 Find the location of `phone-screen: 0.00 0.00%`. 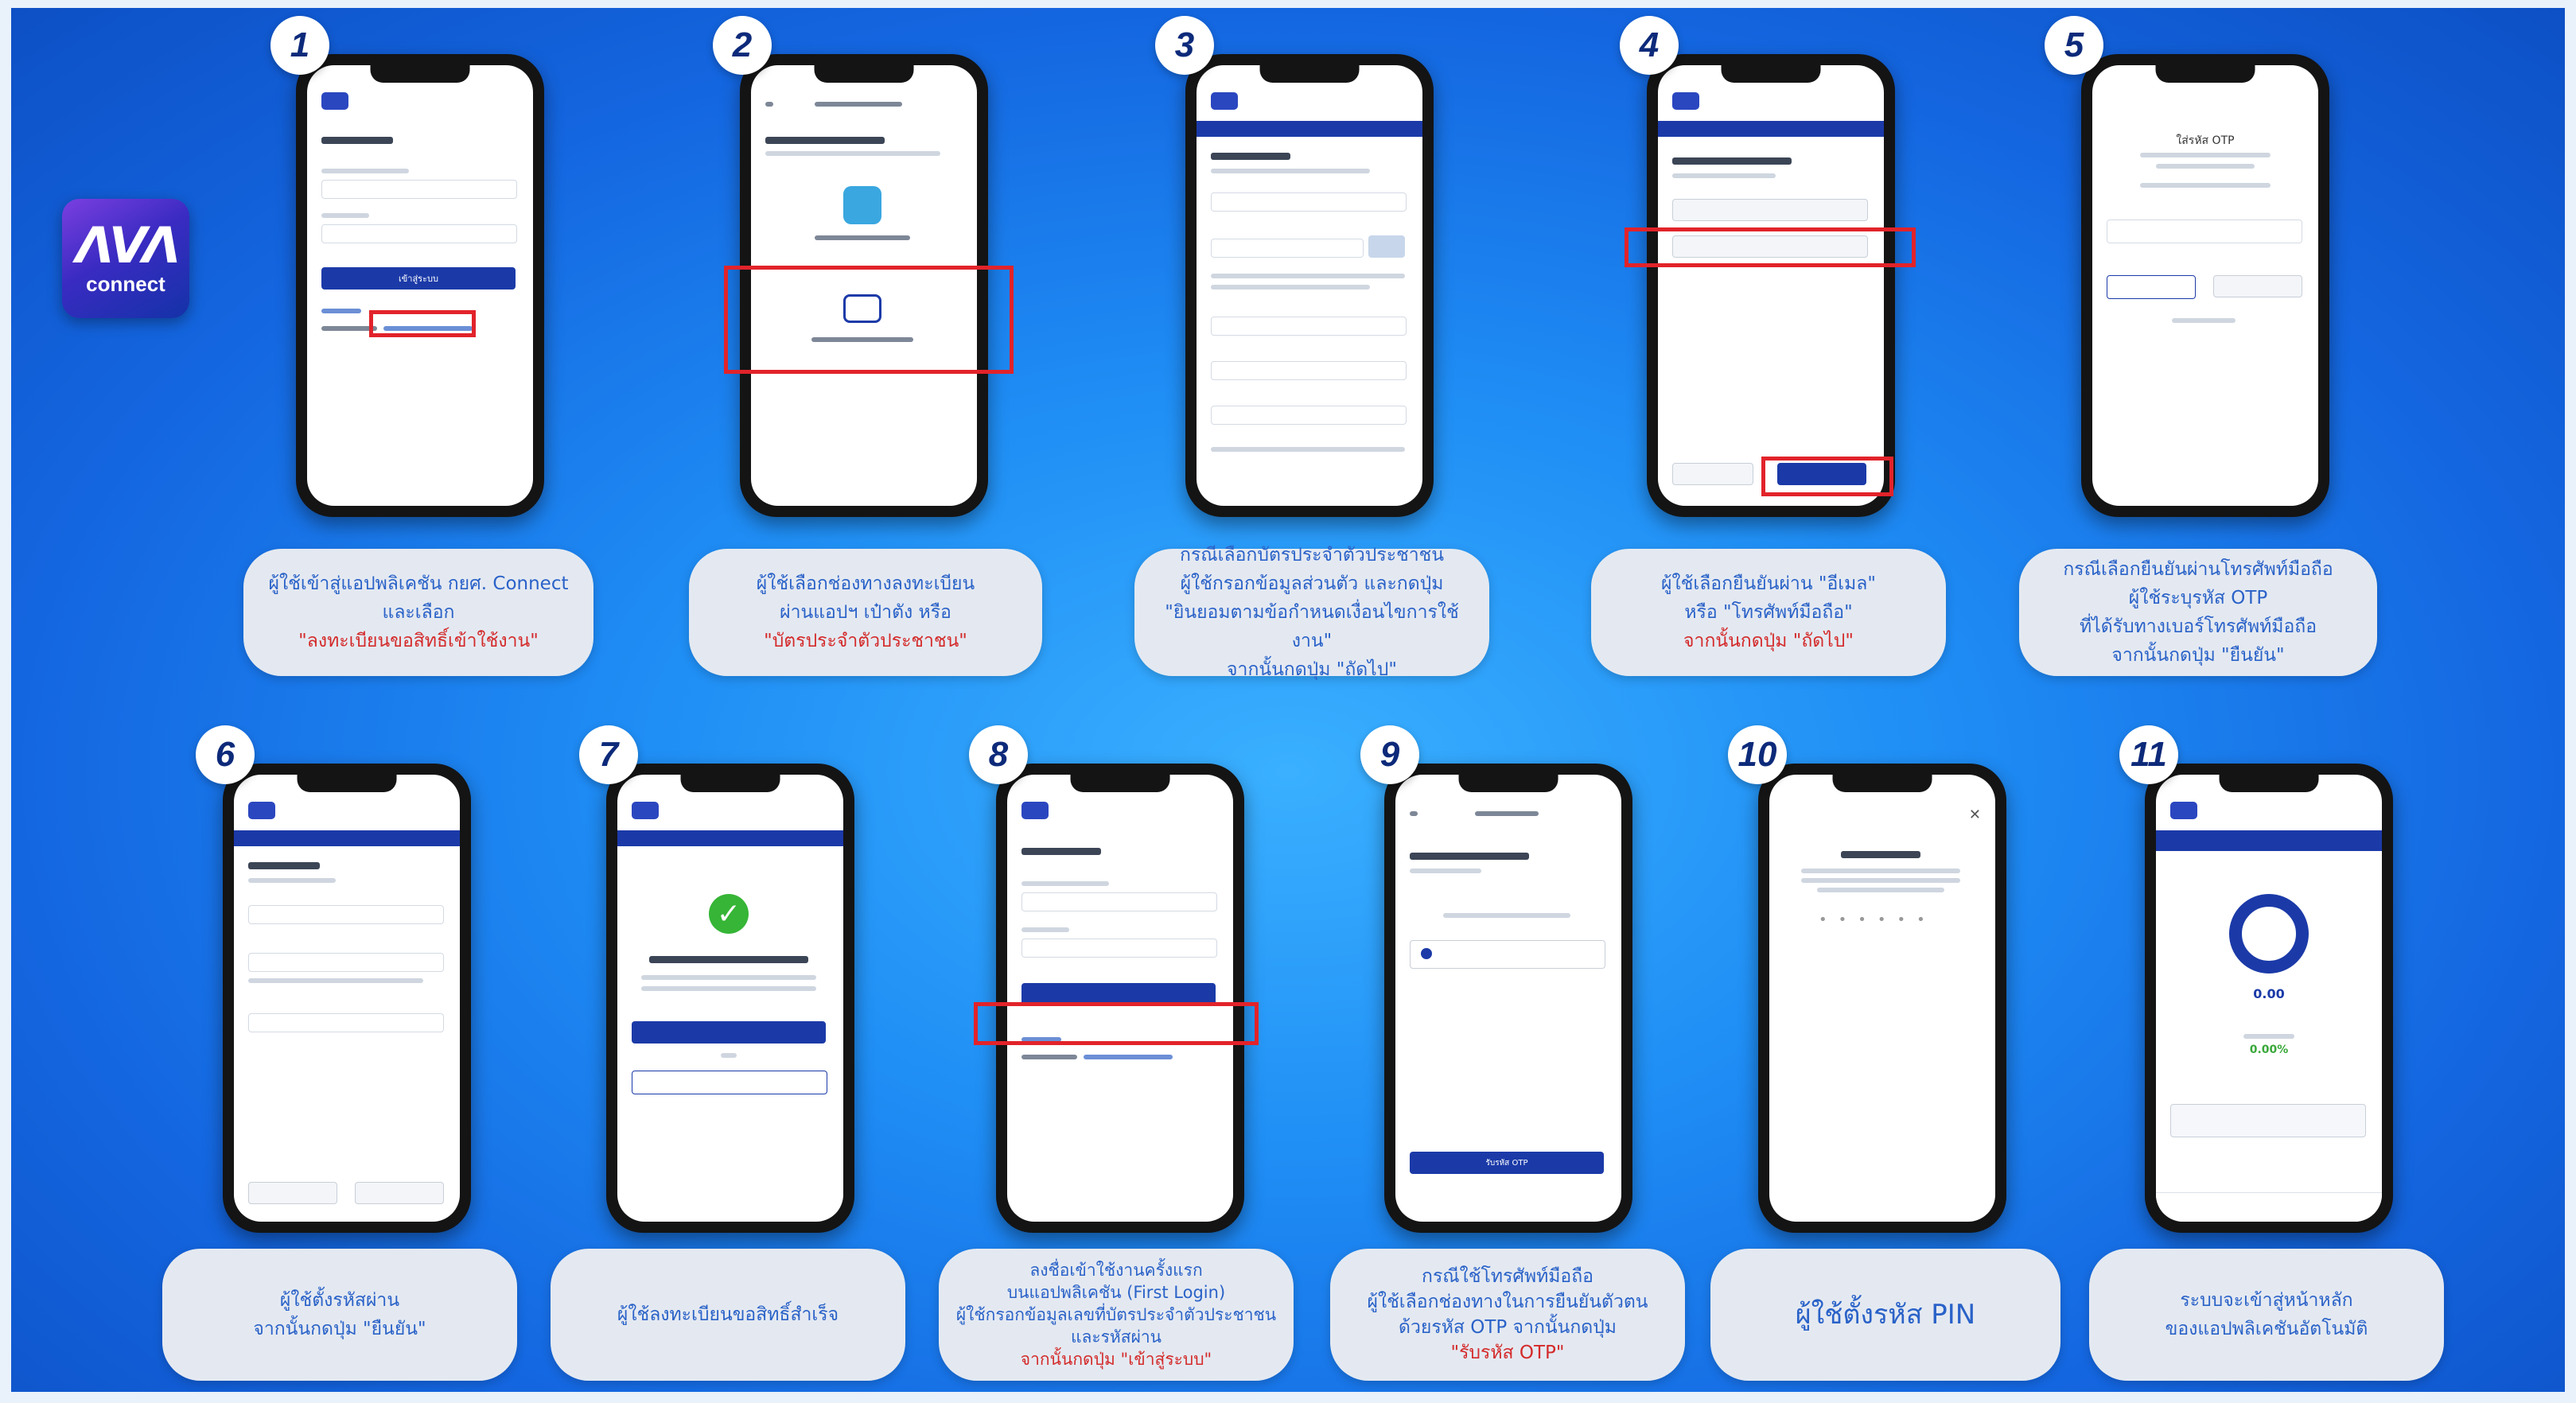

phone-screen: 0.00 0.00% is located at coordinates (2269, 998).